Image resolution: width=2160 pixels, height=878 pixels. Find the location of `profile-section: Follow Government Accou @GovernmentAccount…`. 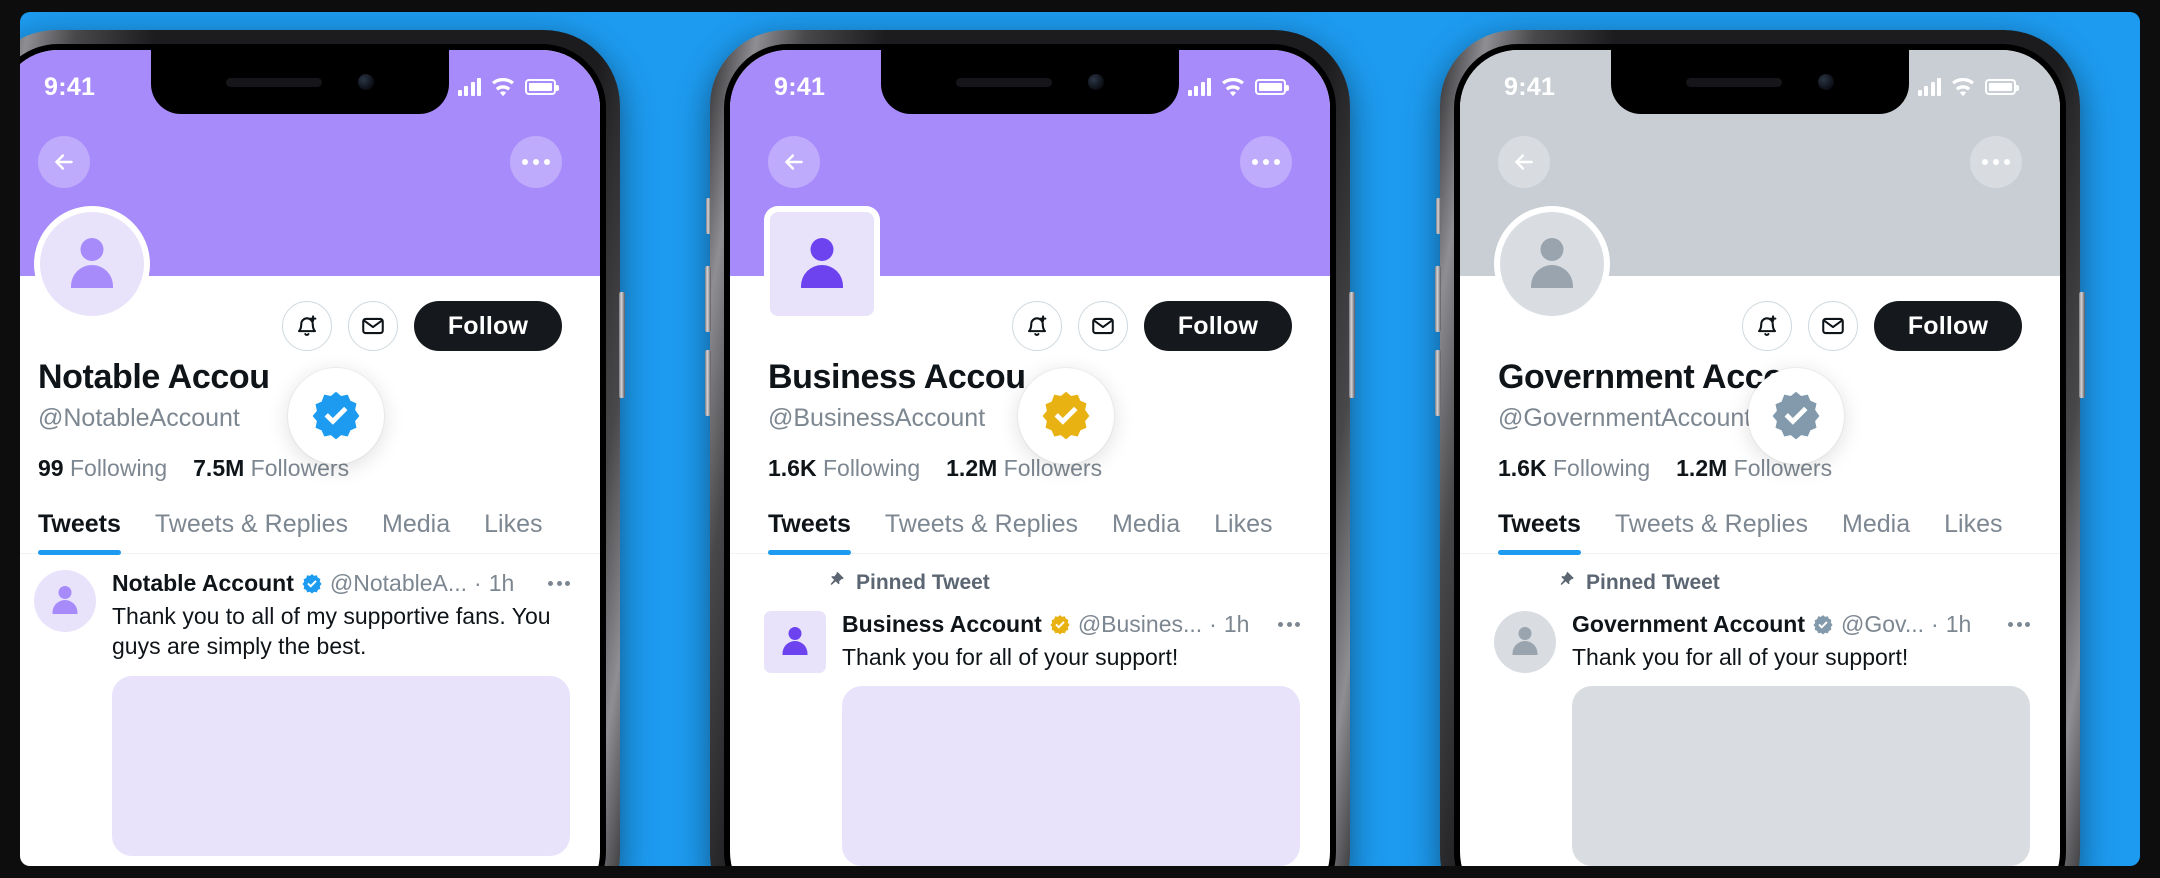

profile-section: Follow Government Accou @GovernmentAccount… is located at coordinates (1760, 344).